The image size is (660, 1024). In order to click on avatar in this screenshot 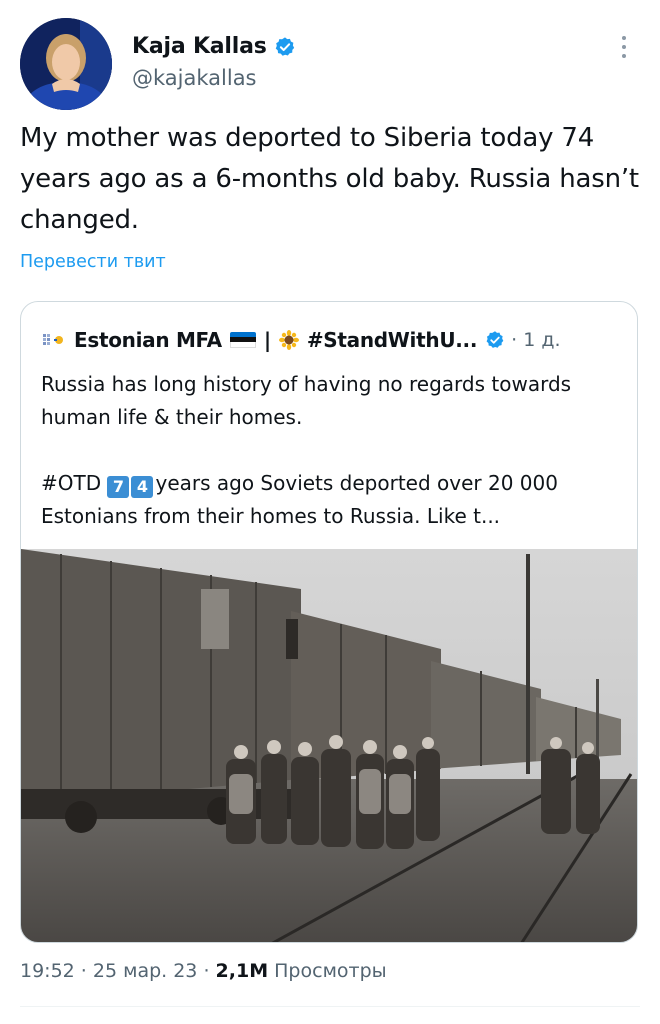, I will do `click(66, 64)`.